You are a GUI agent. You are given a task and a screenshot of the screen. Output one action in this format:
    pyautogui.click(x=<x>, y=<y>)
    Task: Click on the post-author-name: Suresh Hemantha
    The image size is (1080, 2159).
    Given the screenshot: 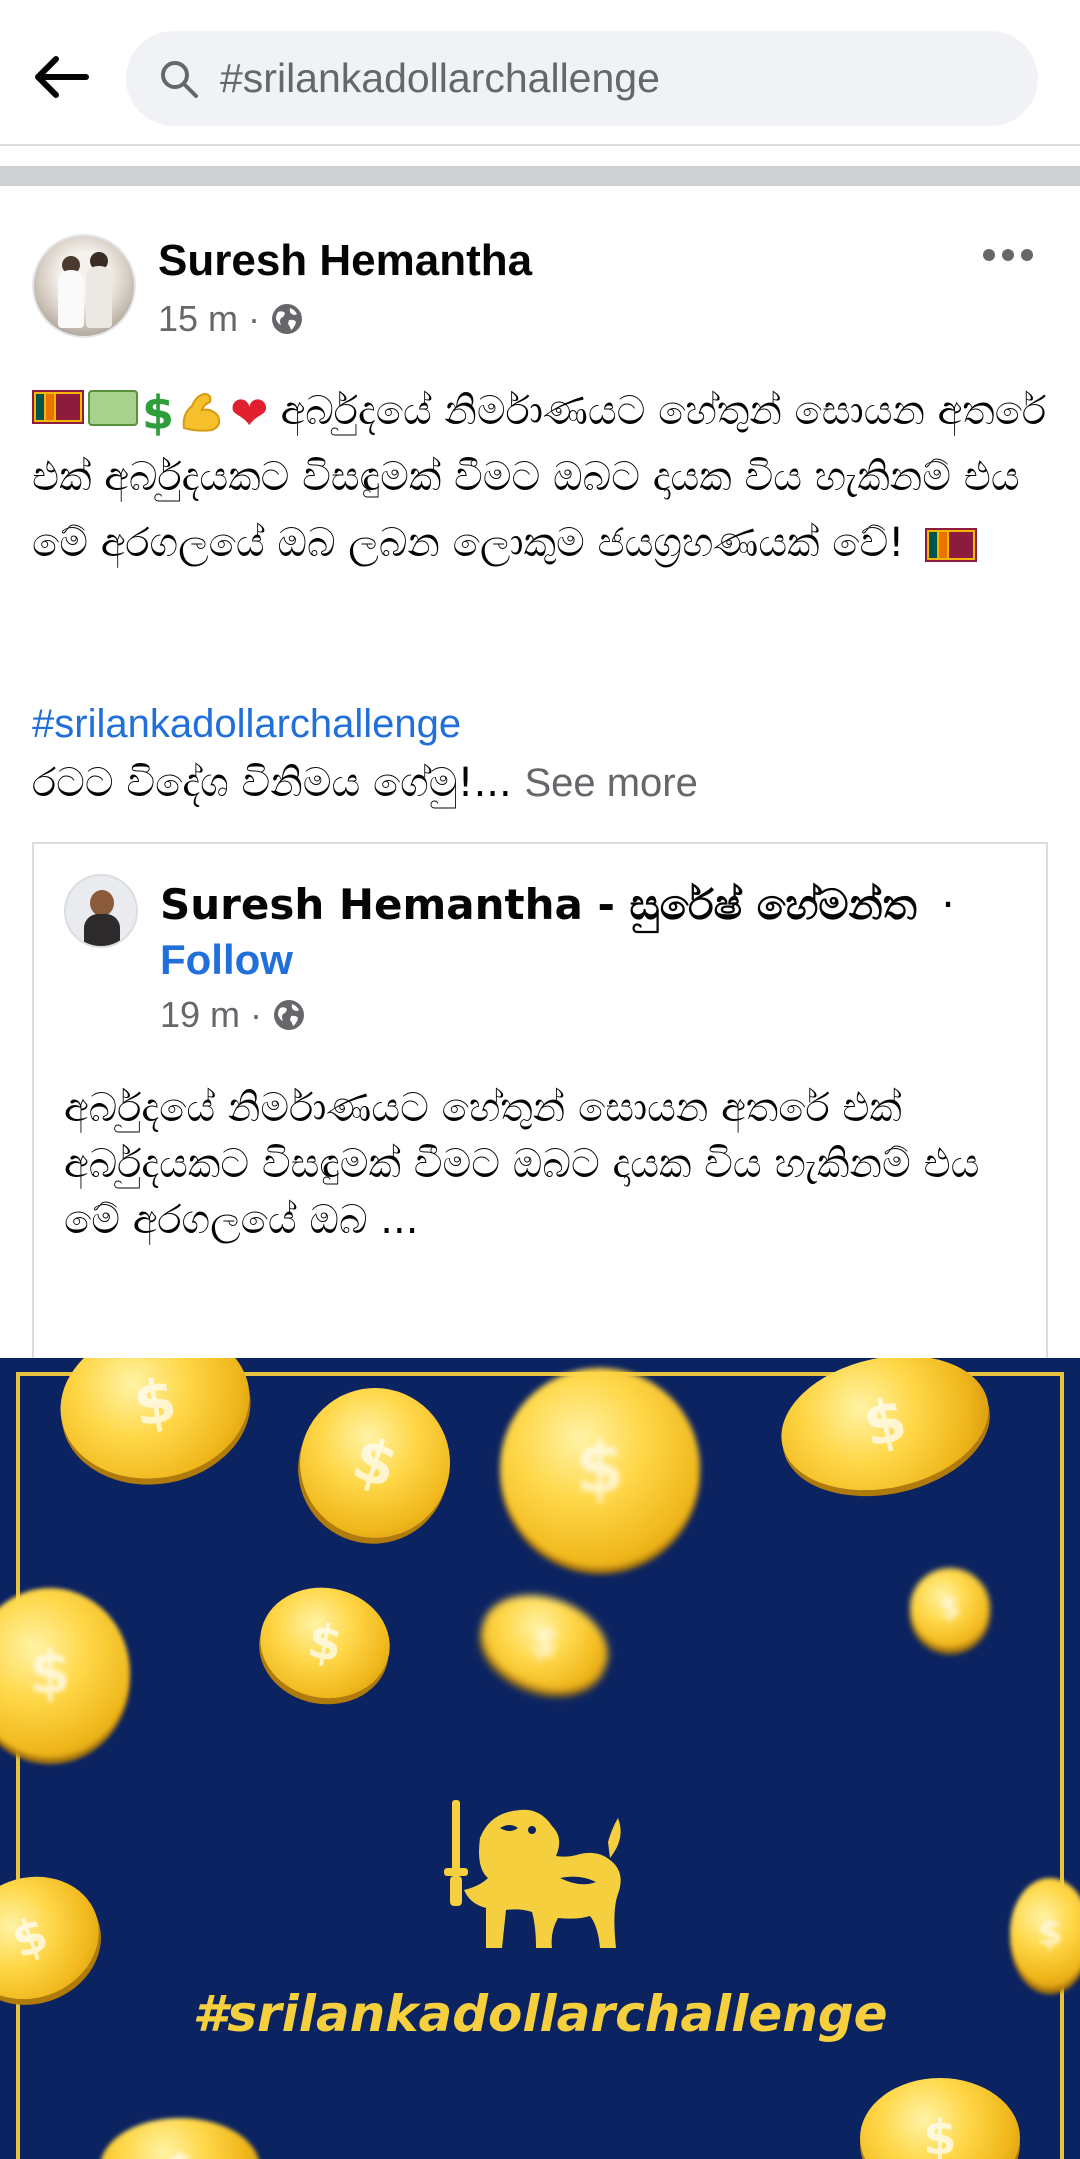 What is the action you would take?
    pyautogui.click(x=345, y=261)
    